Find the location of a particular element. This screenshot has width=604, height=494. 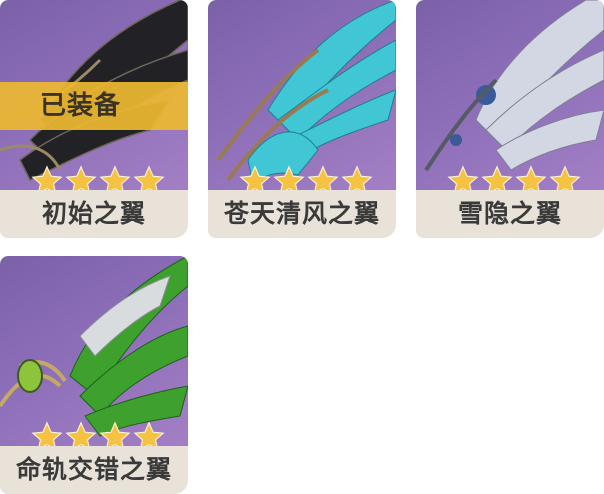

wing-name: 雪隐之翼 is located at coordinates (510, 214).